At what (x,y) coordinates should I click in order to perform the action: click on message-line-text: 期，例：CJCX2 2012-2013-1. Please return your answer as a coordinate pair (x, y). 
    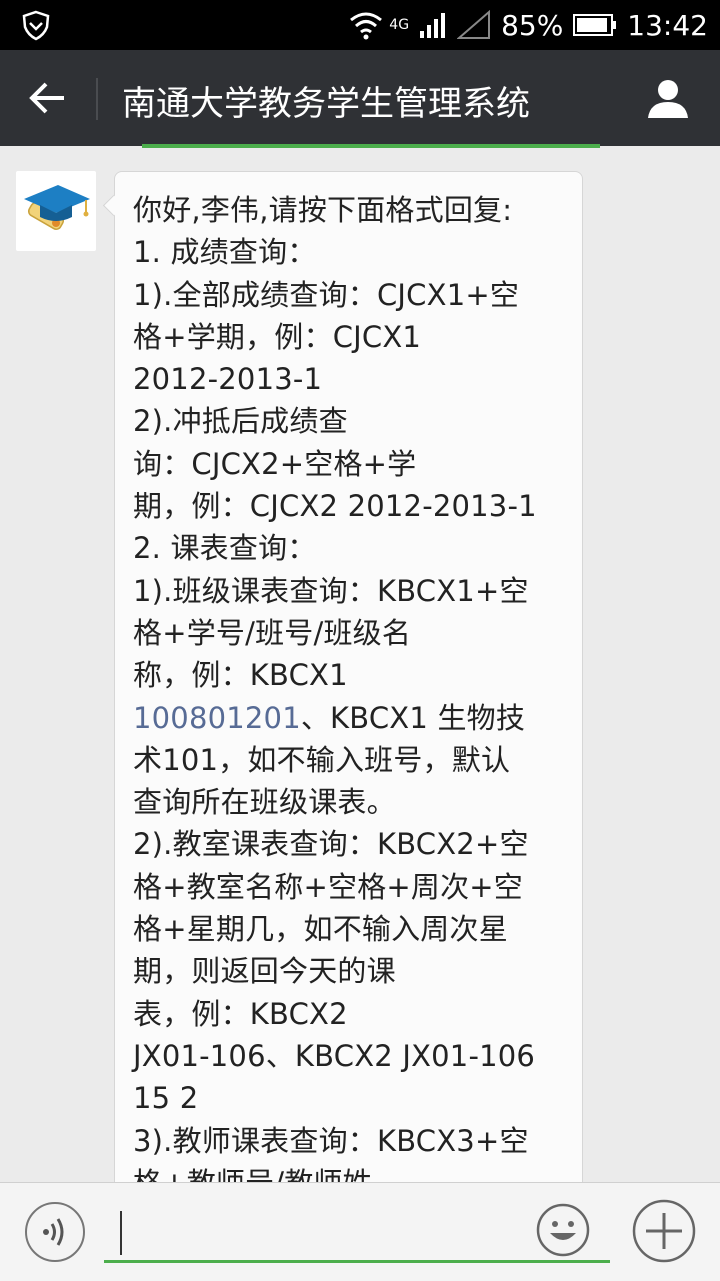
    Looking at the image, I should click on (335, 506).